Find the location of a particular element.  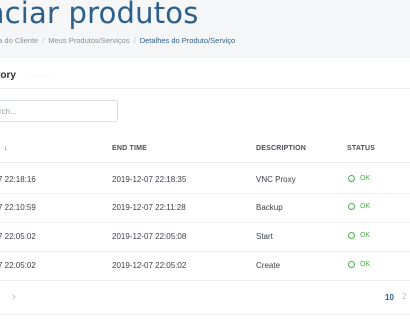

breadcrumb-product-details: Detalhes do Produto/Serviço is located at coordinates (187, 40).